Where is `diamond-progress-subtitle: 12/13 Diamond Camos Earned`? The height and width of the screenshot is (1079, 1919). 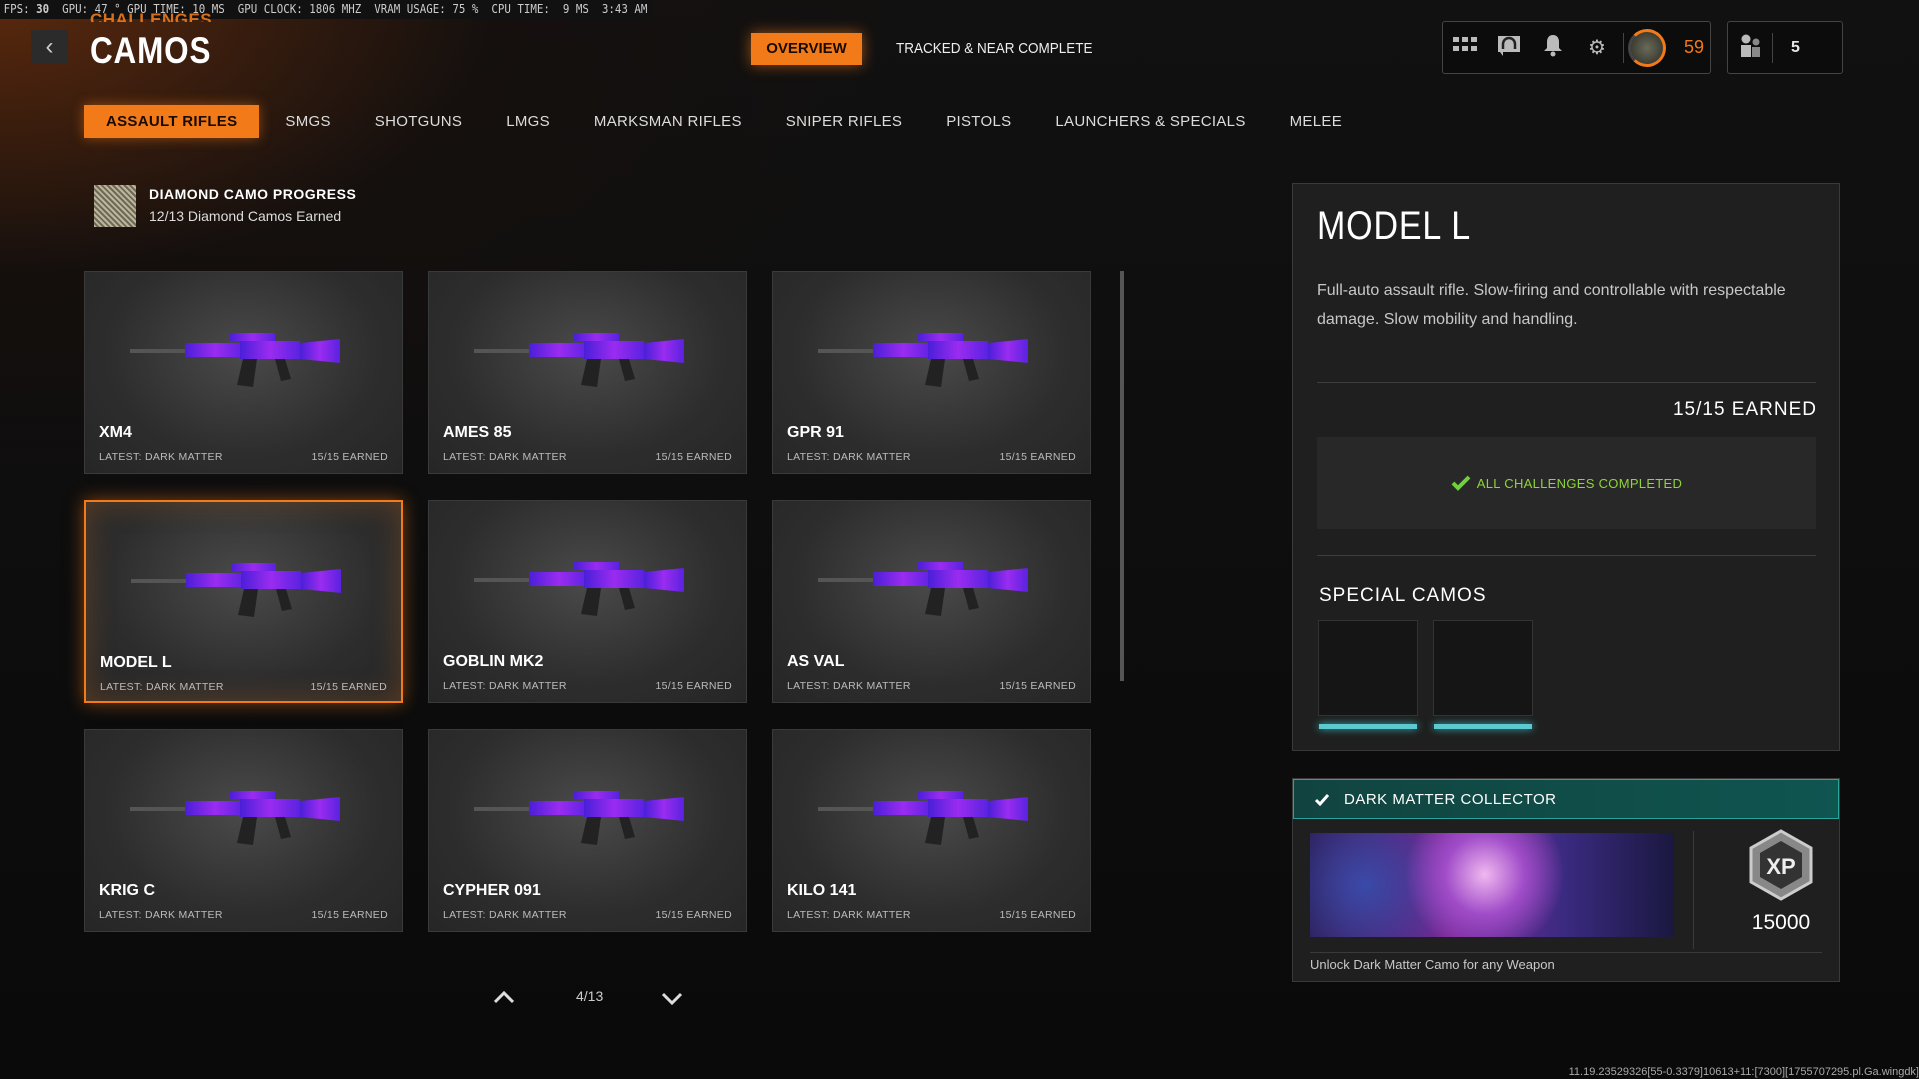 diamond-progress-subtitle: 12/13 Diamond Camos Earned is located at coordinates (245, 216).